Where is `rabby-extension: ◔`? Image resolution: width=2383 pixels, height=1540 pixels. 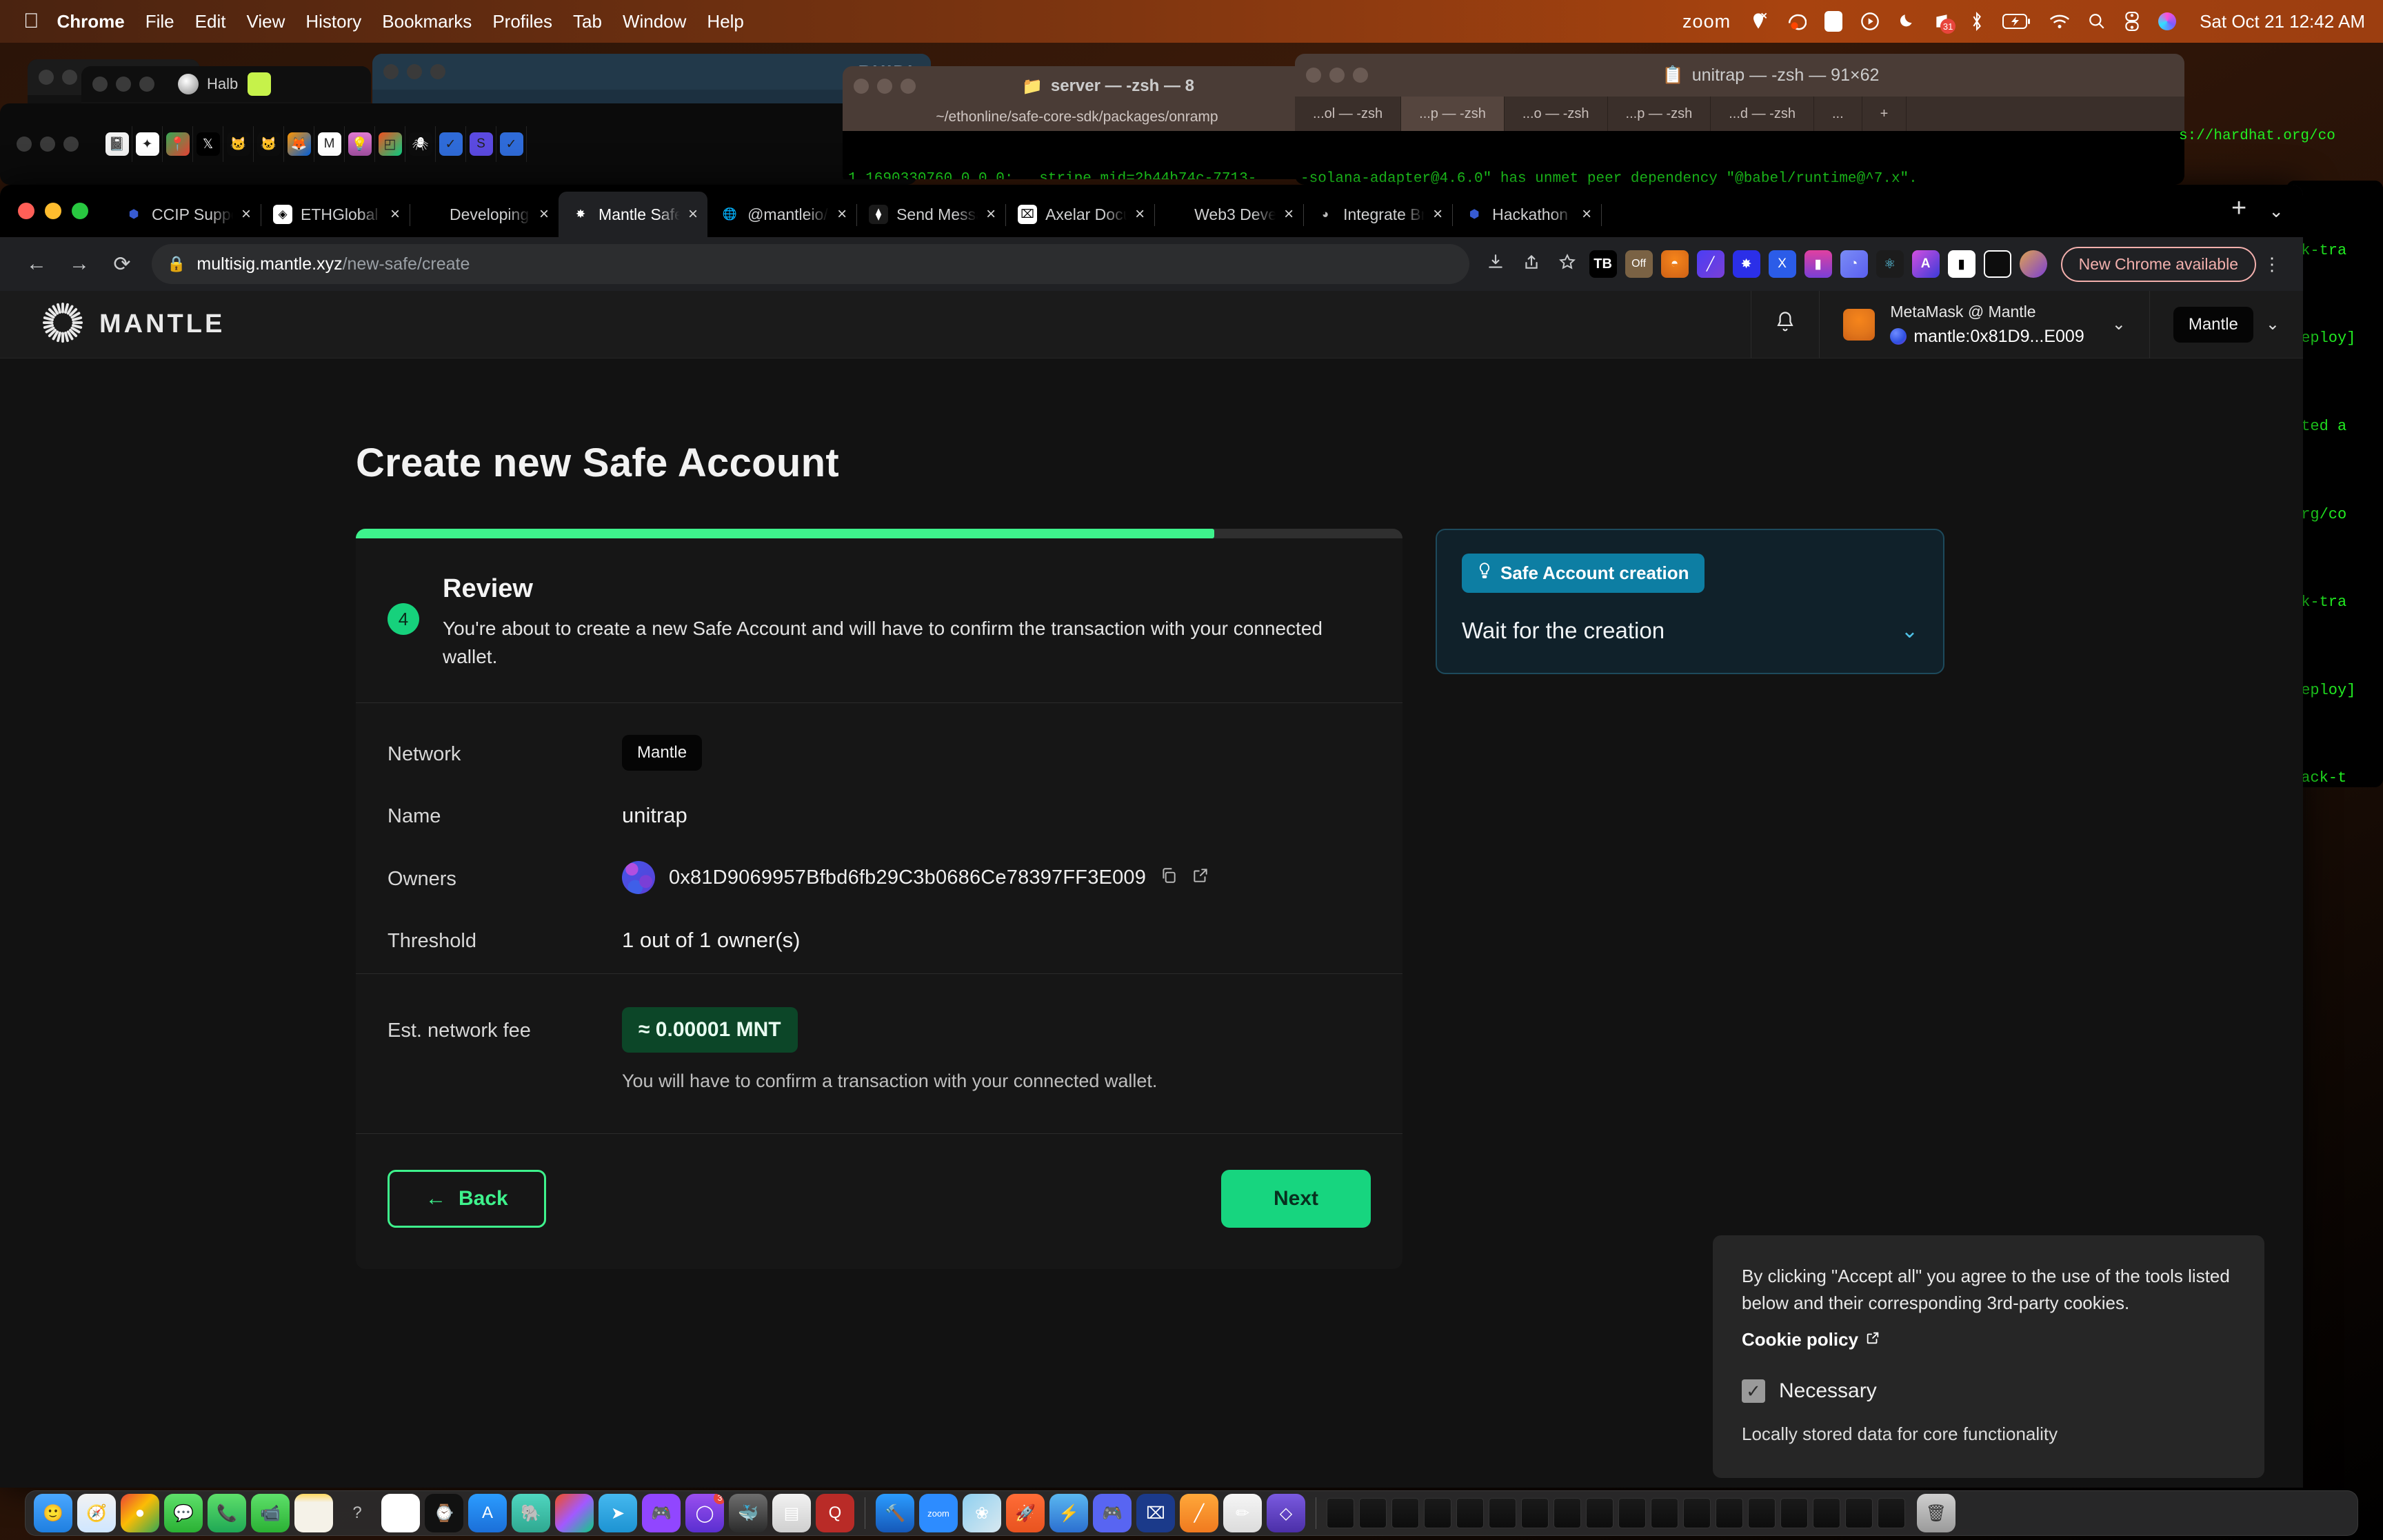 rabby-extension: ◔ is located at coordinates (1854, 264).